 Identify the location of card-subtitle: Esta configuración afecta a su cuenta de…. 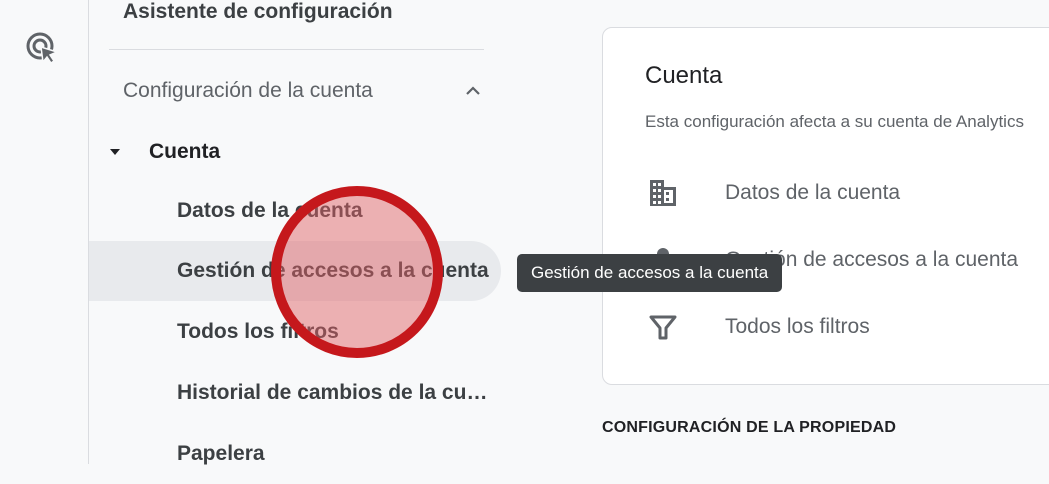
(834, 121).